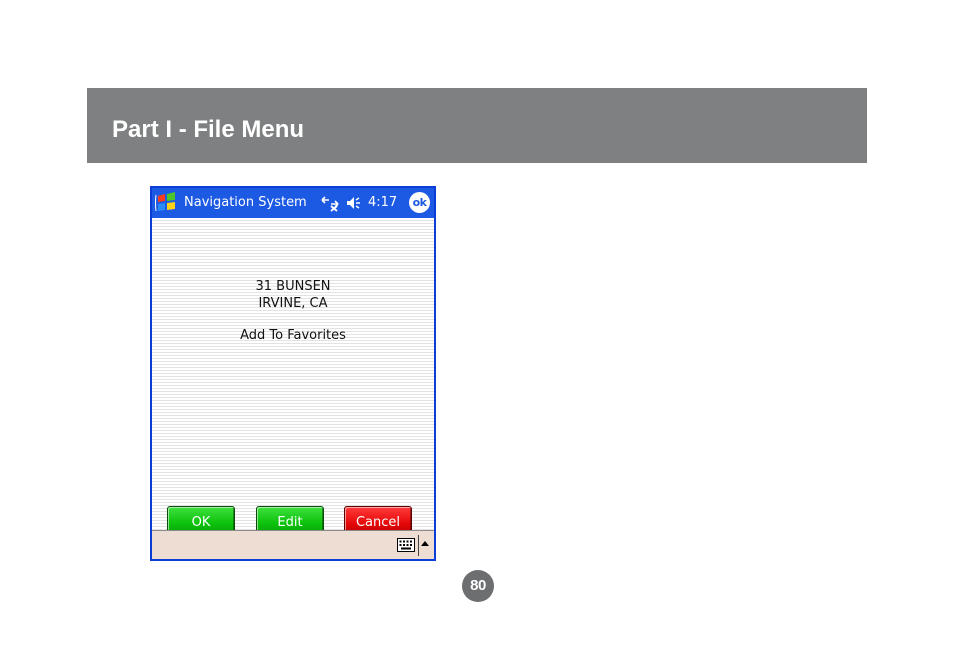  Describe the element at coordinates (425, 543) in the screenshot. I see `triangle-up-icon` at that location.